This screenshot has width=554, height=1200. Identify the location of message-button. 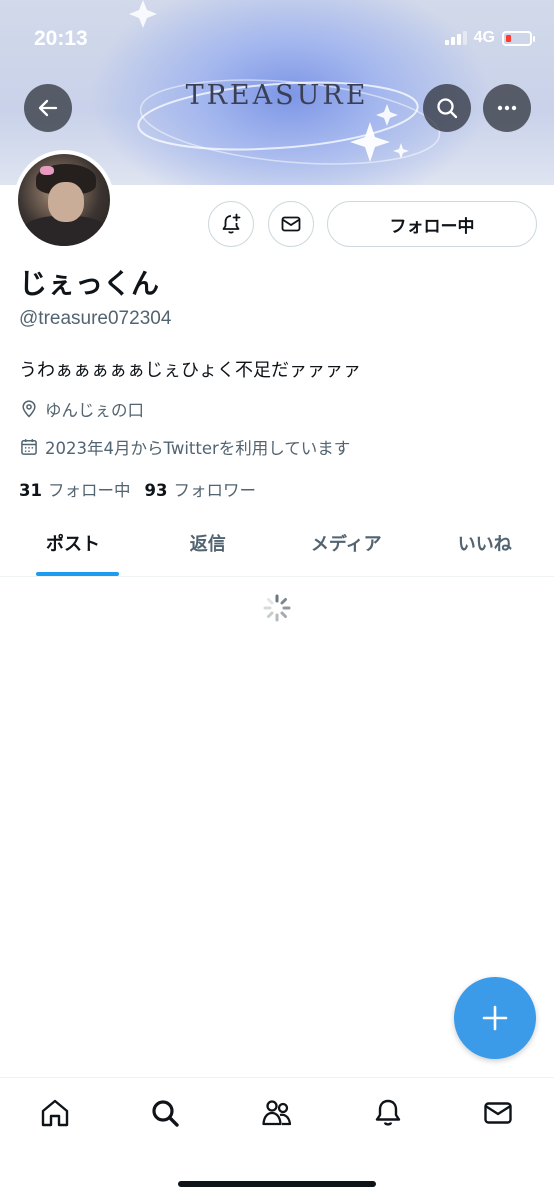
(291, 224).